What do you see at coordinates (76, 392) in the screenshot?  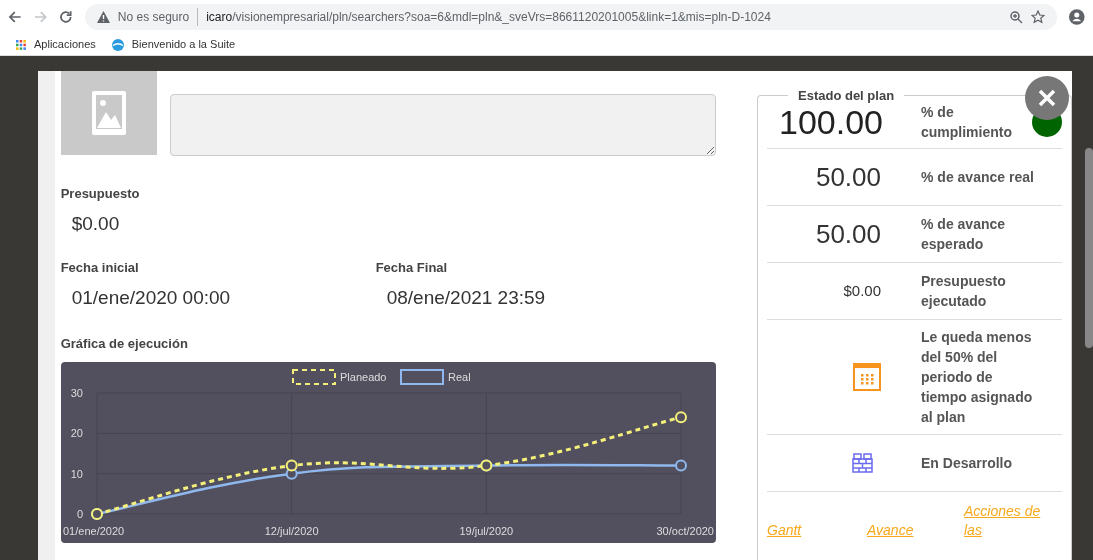 I see `y-tick-label: 30` at bounding box center [76, 392].